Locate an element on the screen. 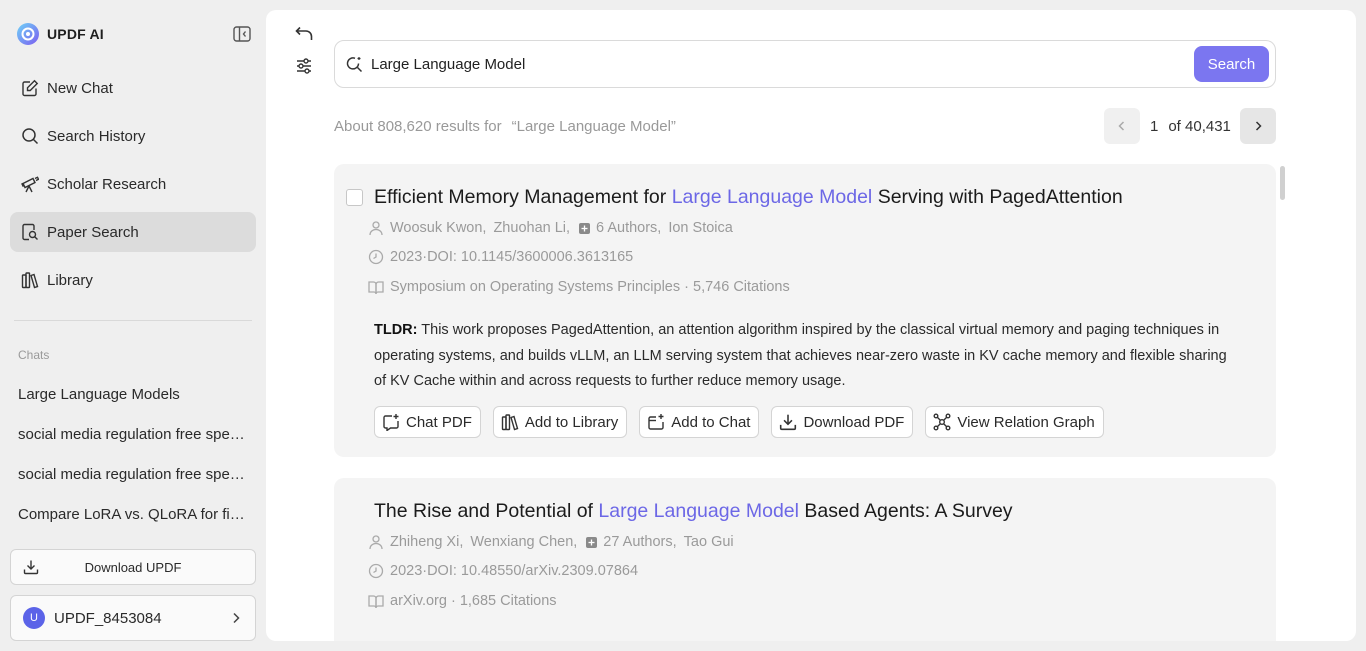 The image size is (1366, 651). sidebar-item-paper-search: Paper Search is located at coordinates (133, 232).